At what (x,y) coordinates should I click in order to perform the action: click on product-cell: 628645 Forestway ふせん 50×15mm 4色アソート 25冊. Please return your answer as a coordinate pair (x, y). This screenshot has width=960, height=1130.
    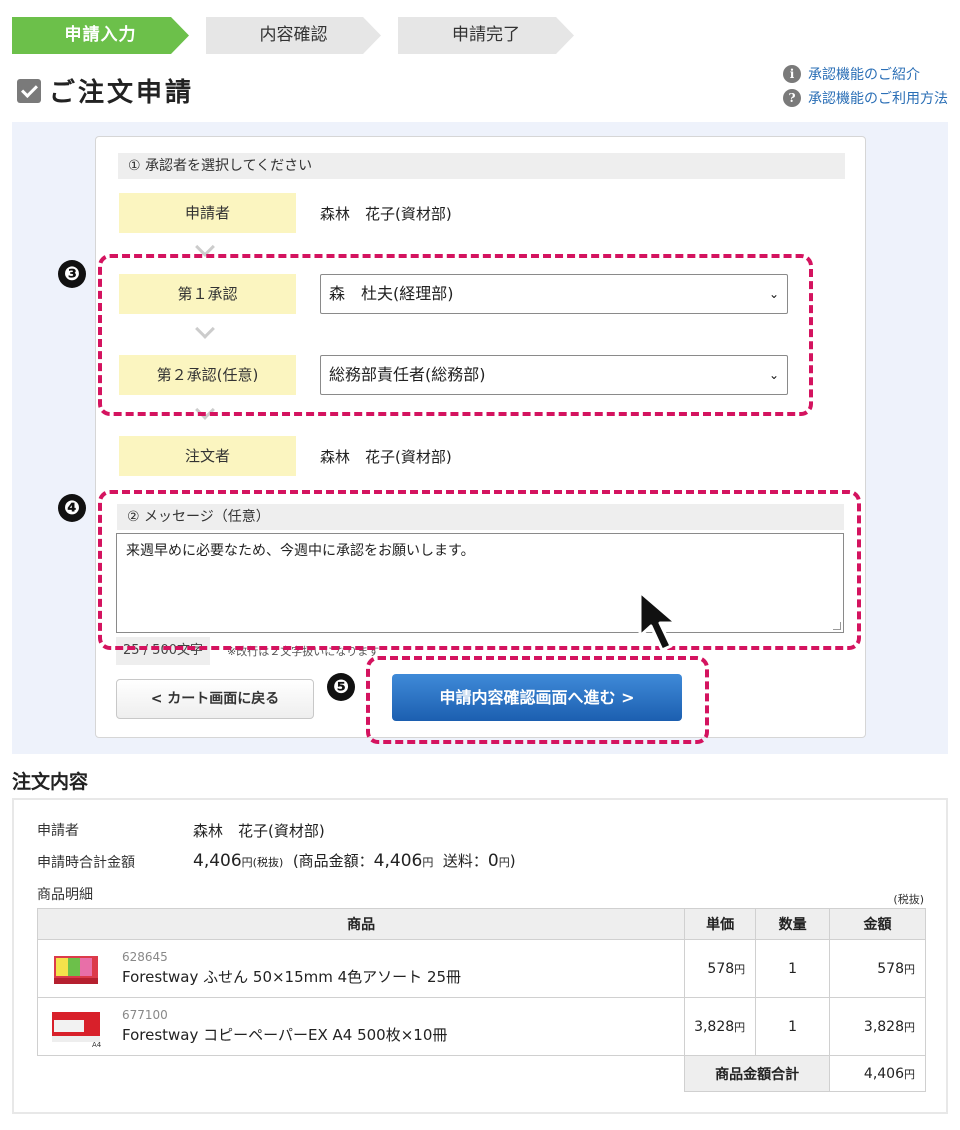
    Looking at the image, I should click on (361, 968).